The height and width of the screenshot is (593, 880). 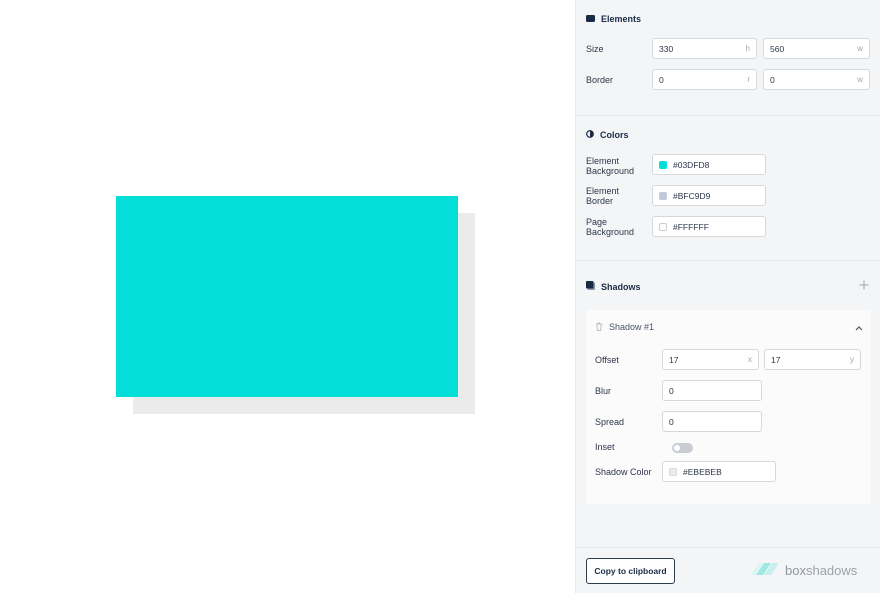 I want to click on chevron-up-icon, so click(x=859, y=328).